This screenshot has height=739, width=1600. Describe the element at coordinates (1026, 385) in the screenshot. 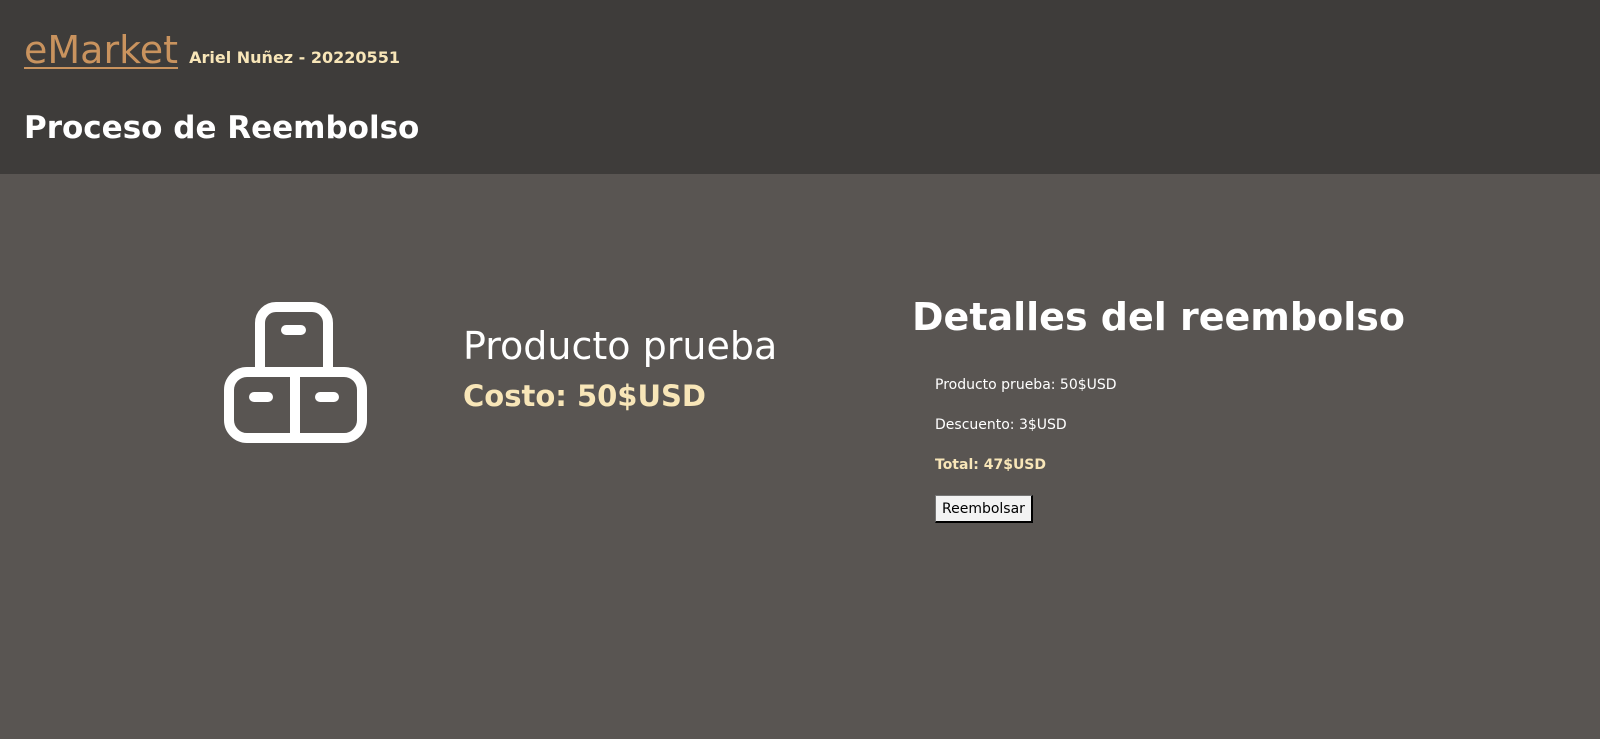

I see `detail-product-line: Producto prueba: 50$USD` at that location.